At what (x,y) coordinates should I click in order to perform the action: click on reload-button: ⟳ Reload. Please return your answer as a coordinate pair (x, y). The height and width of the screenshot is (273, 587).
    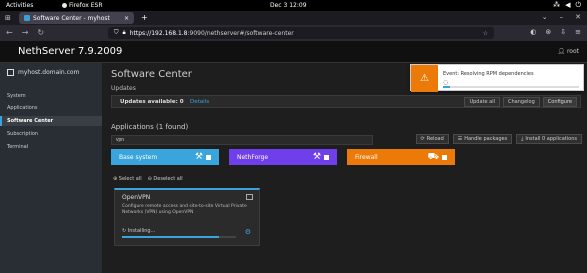
    Looking at the image, I should click on (432, 139).